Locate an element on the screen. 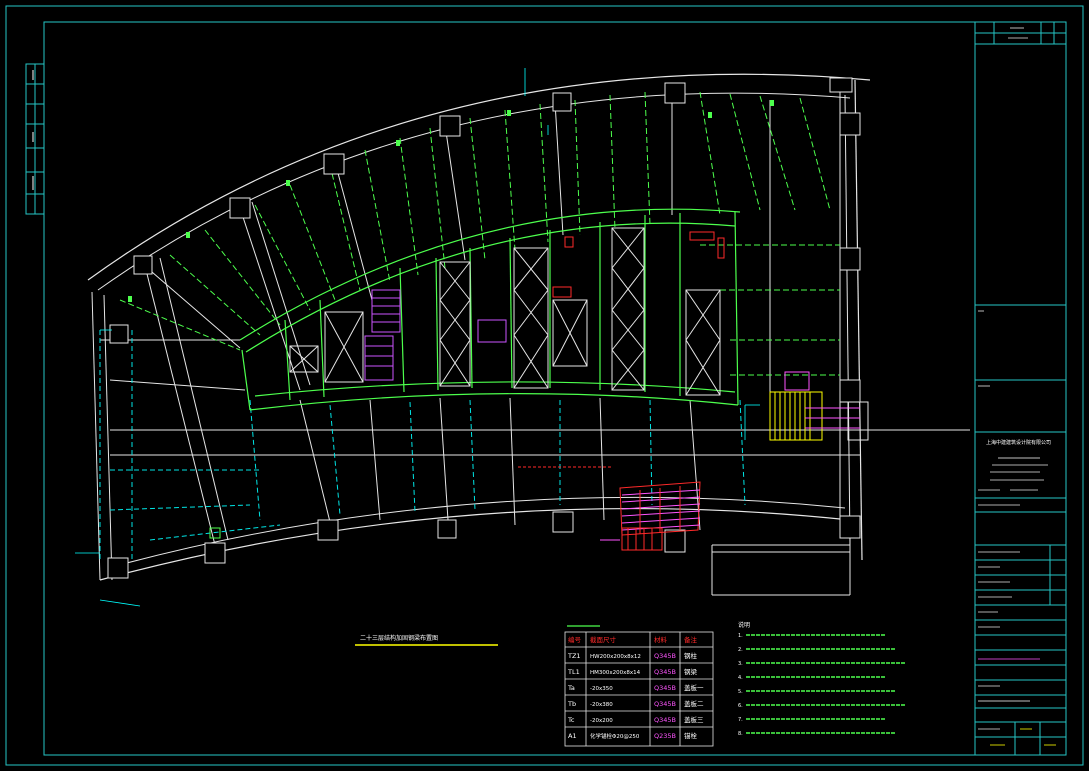 This screenshot has height=771, width=1089. note-item: 3. is located at coordinates (740, 664).